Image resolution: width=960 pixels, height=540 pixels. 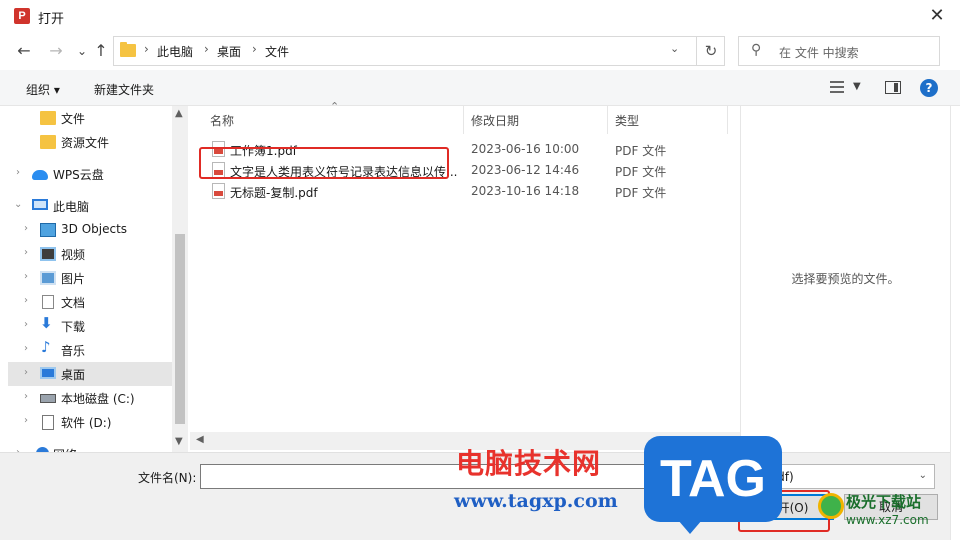 I want to click on view-options-icon, so click(x=837, y=87).